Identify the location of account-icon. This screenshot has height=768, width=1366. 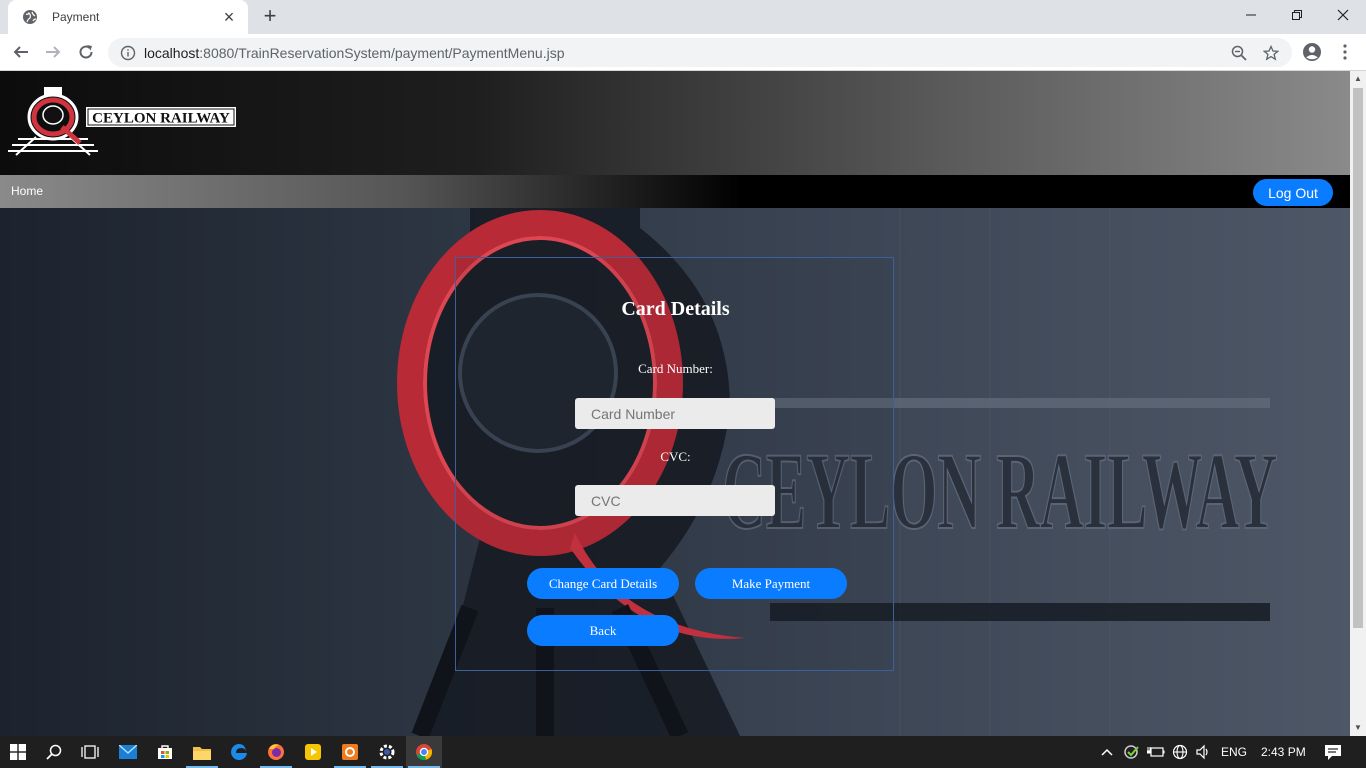
(1312, 52).